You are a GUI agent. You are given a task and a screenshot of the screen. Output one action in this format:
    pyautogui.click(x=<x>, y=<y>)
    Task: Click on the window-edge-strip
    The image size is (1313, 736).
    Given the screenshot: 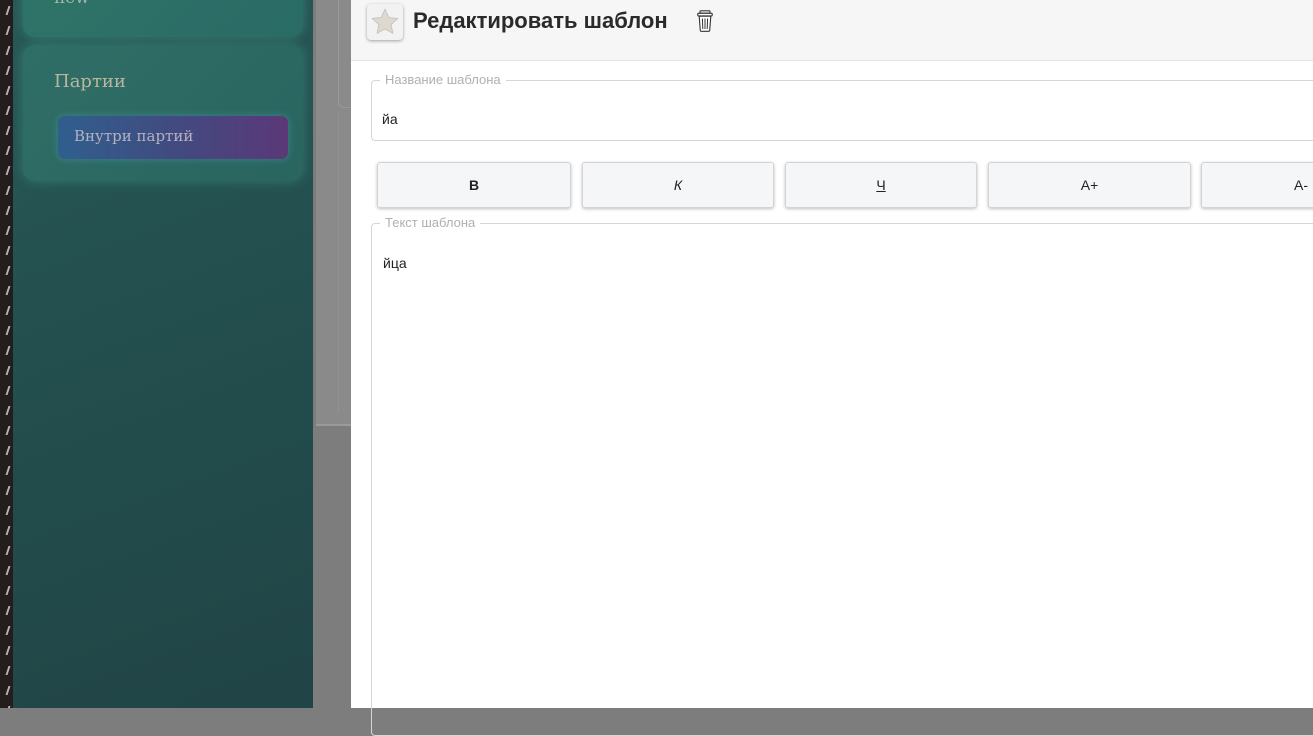 What is the action you would take?
    pyautogui.click(x=6, y=354)
    